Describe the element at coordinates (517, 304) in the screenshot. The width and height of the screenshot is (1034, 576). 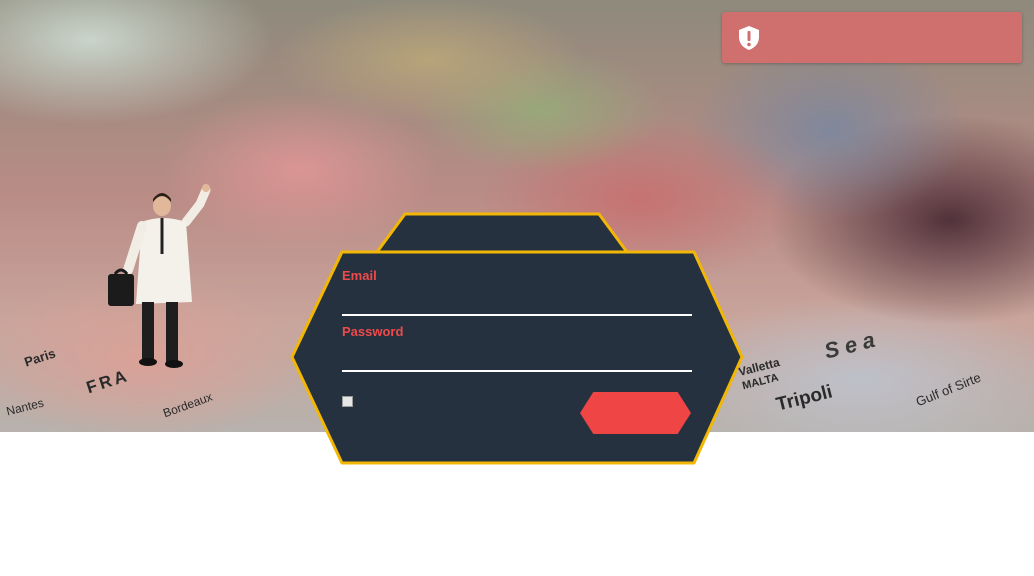
I see `email-input` at that location.